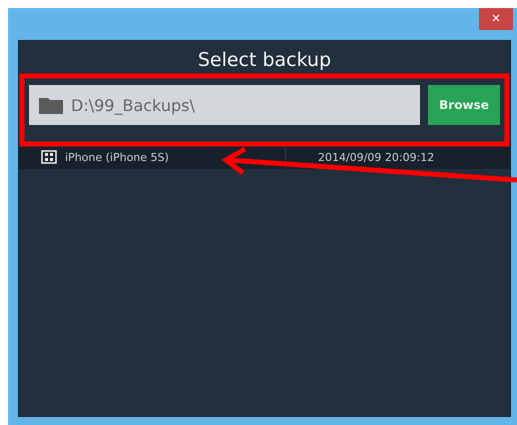 The height and width of the screenshot is (425, 517). I want to click on browse-button: Browse, so click(464, 105).